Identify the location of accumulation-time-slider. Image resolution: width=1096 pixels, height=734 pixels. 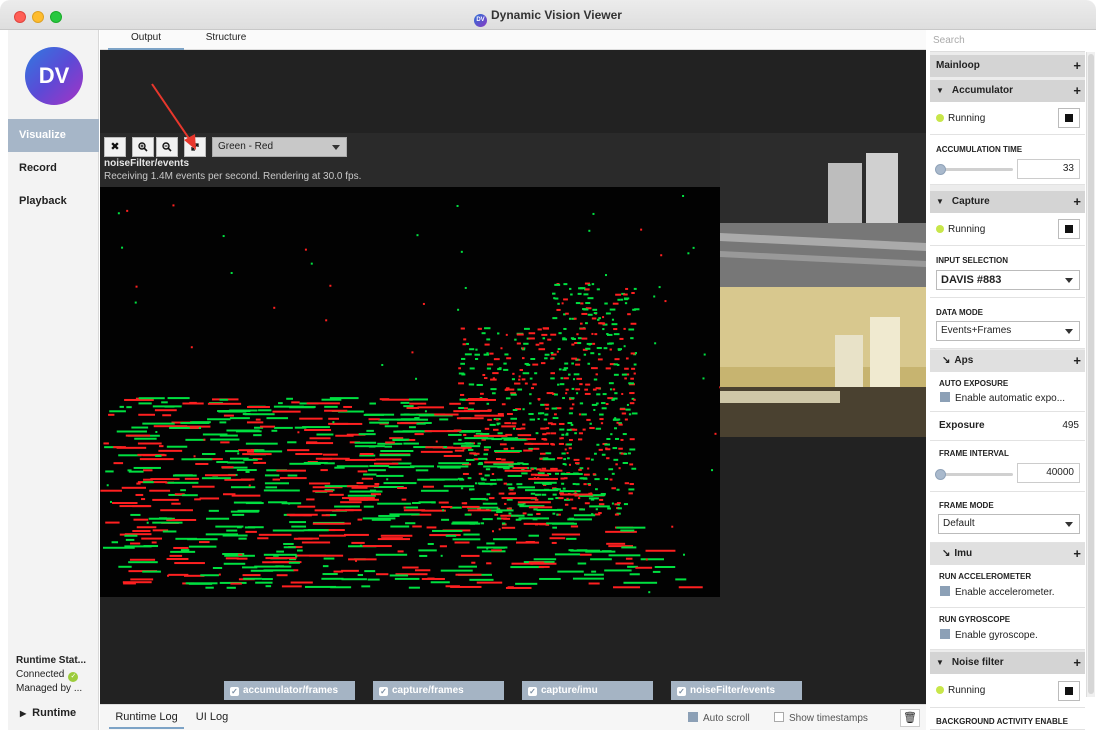
(975, 169).